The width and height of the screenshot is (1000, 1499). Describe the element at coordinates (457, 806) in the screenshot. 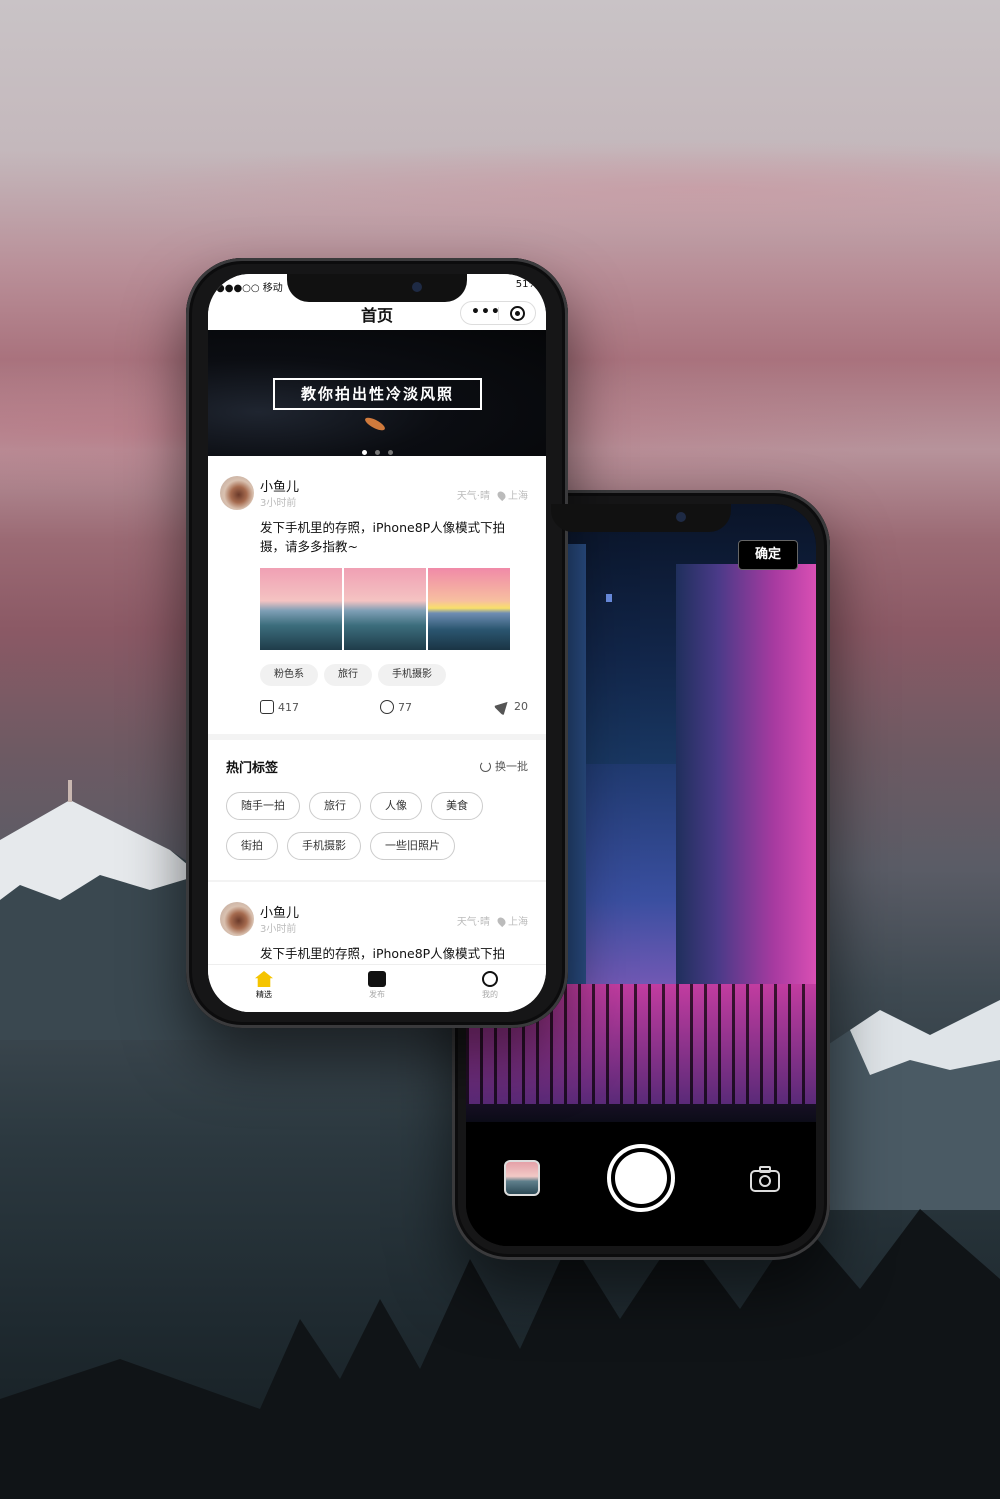

I see `hot-tag-chip: 美食` at that location.